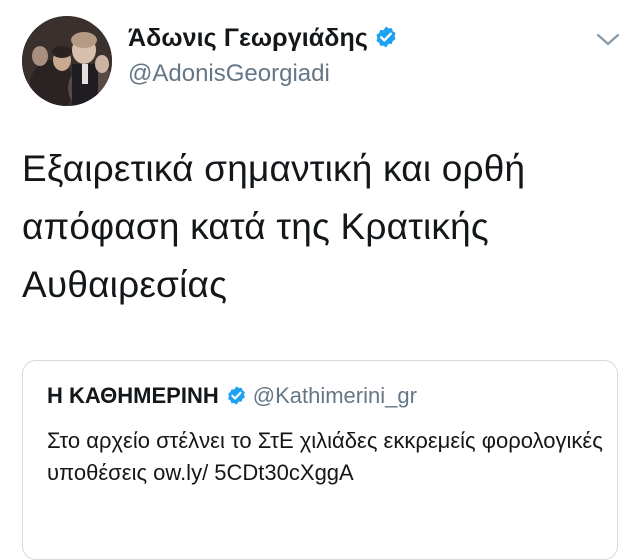  I want to click on avatar-photo, so click(67, 61).